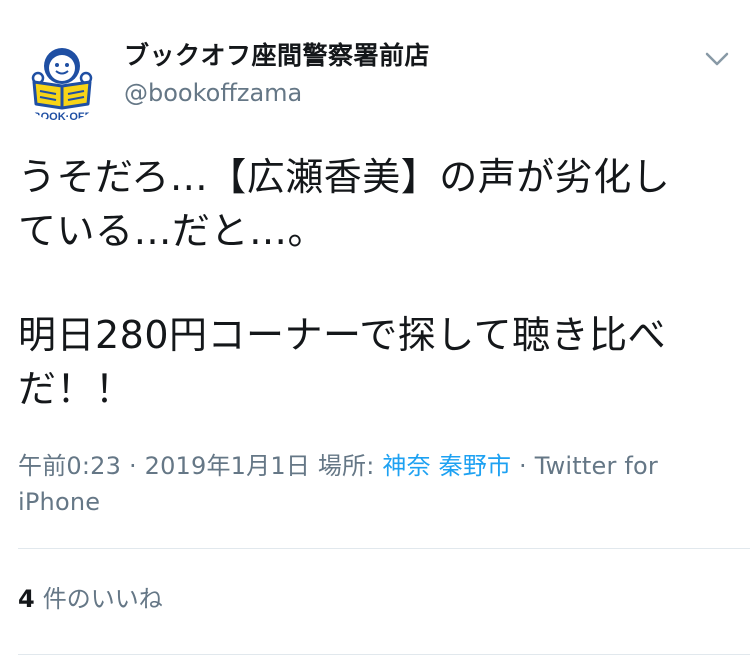 The width and height of the screenshot is (750, 655). What do you see at coordinates (69, 466) in the screenshot?
I see `tweet-time: 午前0:23` at bounding box center [69, 466].